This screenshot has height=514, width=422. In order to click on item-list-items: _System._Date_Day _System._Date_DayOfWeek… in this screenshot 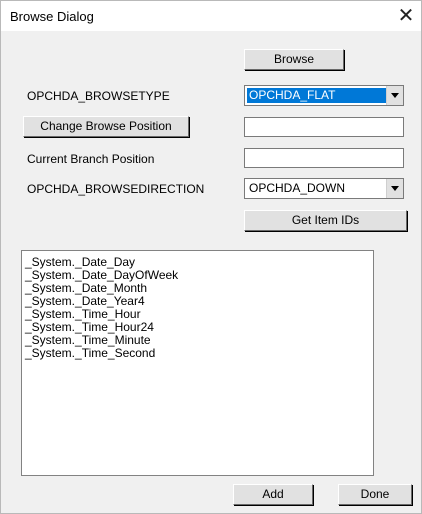, I will do `click(100, 308)`.